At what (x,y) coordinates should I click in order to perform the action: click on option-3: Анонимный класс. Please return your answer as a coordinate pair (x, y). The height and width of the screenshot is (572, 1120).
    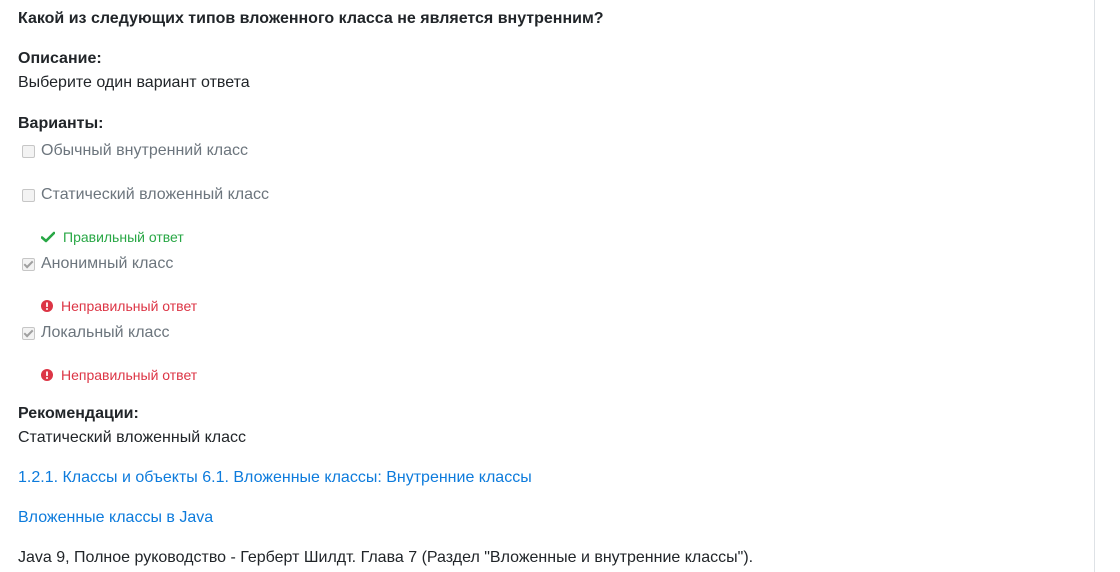
    Looking at the image, I should click on (95, 264).